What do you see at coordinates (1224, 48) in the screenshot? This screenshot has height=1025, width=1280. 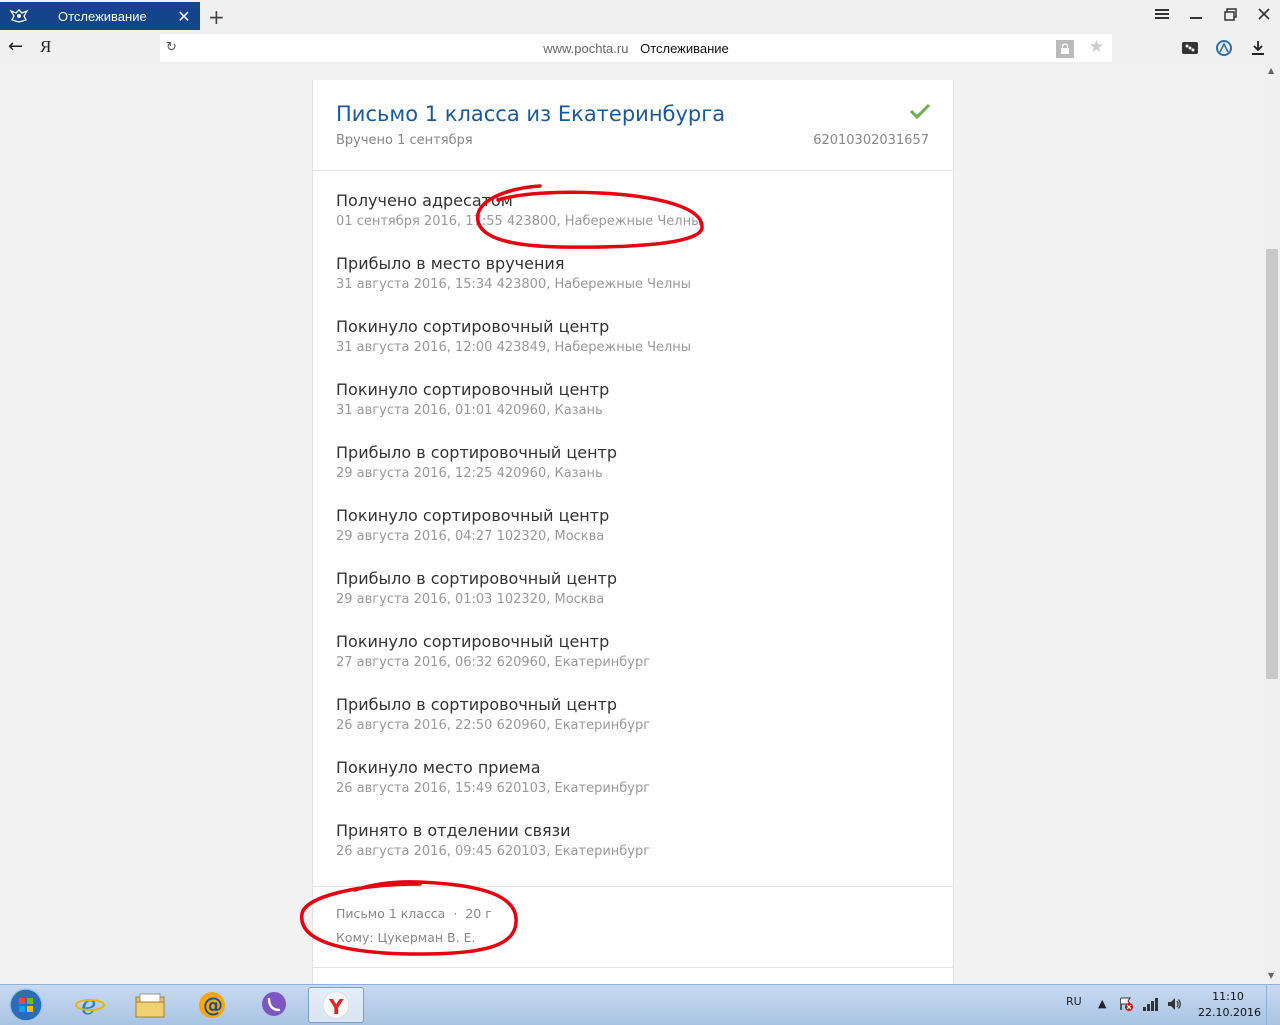 I see `extension-vpn-icon` at bounding box center [1224, 48].